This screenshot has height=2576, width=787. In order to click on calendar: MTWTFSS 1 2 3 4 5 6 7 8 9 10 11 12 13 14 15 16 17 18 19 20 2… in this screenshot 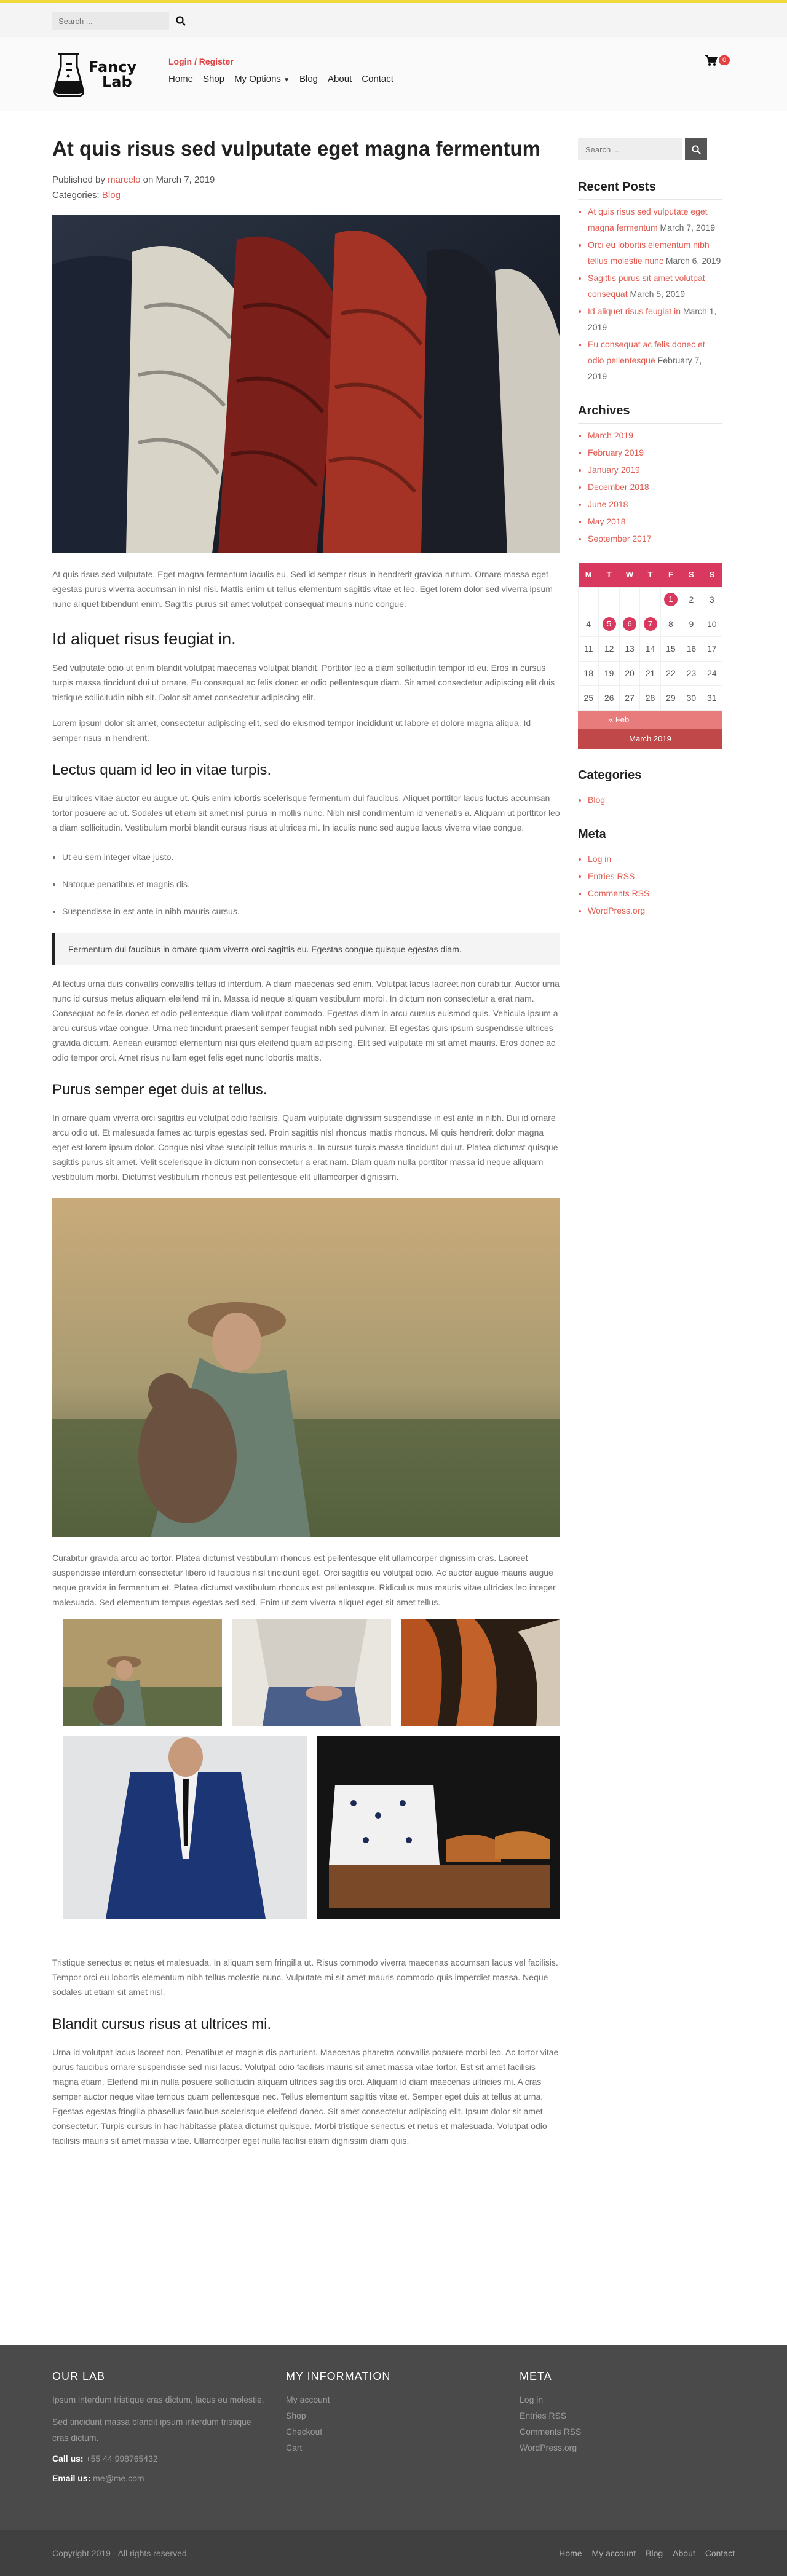, I will do `click(650, 637)`.